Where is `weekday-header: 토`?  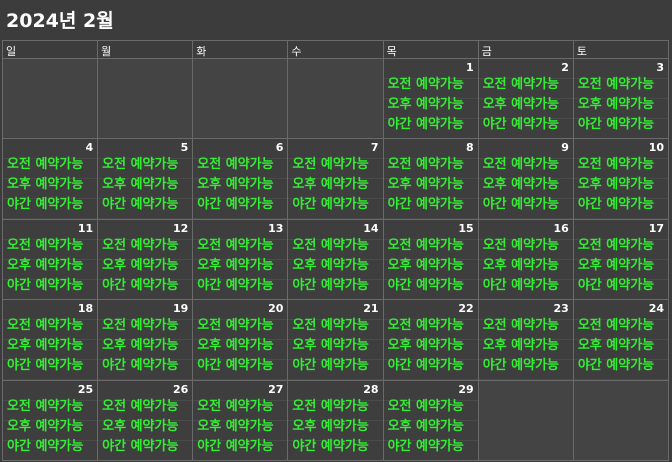 weekday-header: 토 is located at coordinates (621, 50).